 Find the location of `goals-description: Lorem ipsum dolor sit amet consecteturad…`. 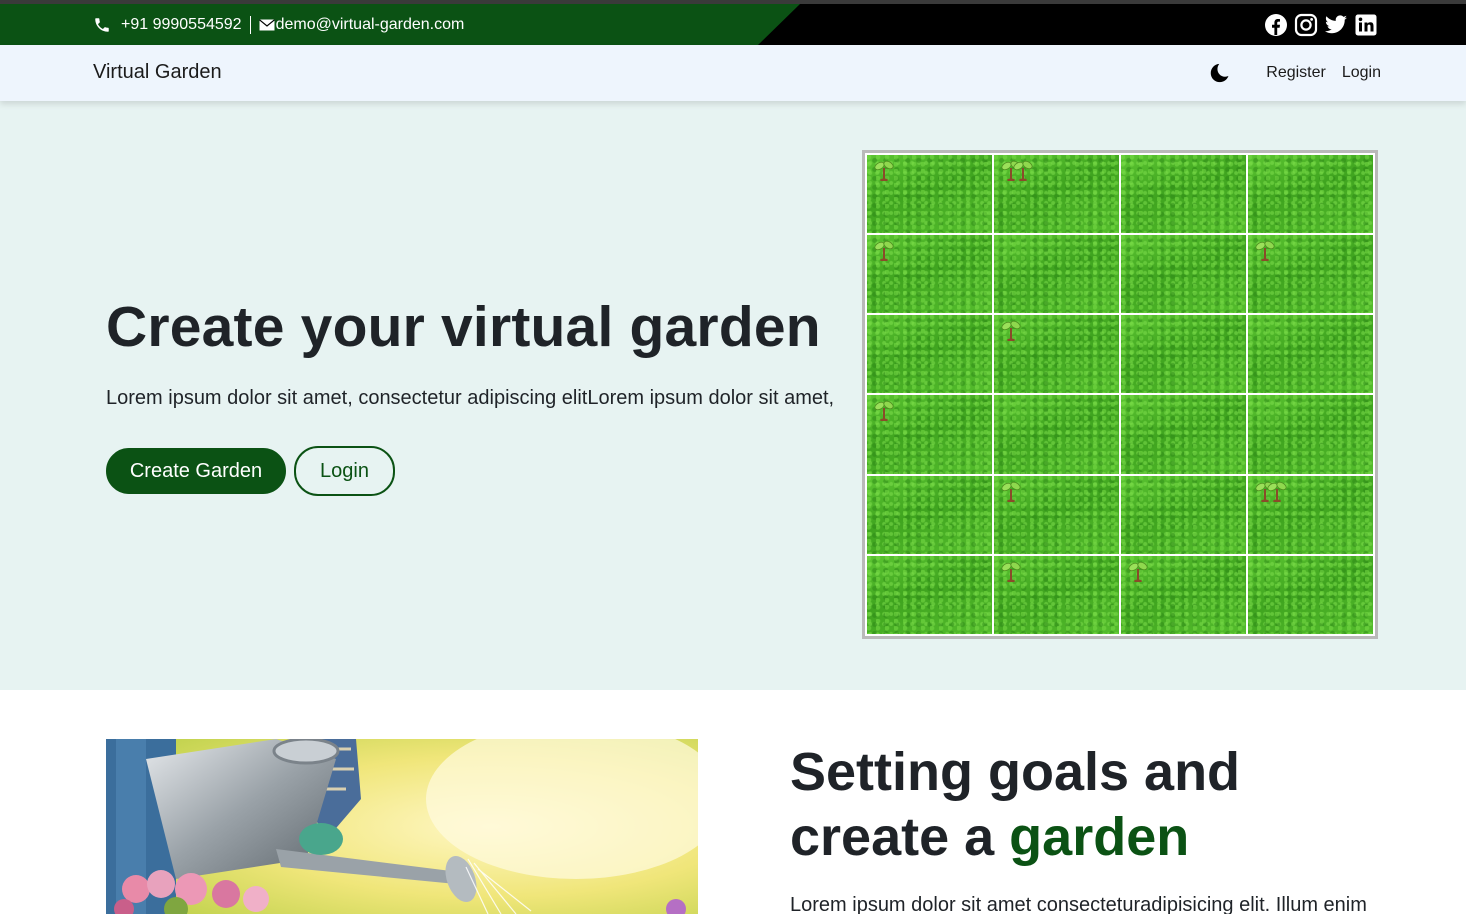

goals-description: Lorem ipsum dolor sit amet consecteturad… is located at coordinates (1078, 904).